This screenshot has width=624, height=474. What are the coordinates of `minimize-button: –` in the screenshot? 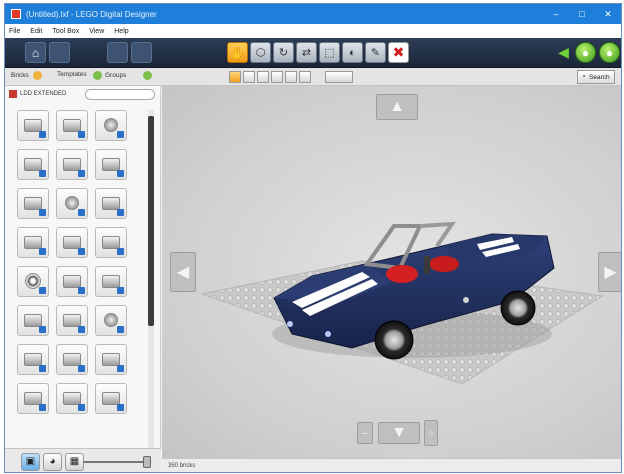 It's located at (556, 14).